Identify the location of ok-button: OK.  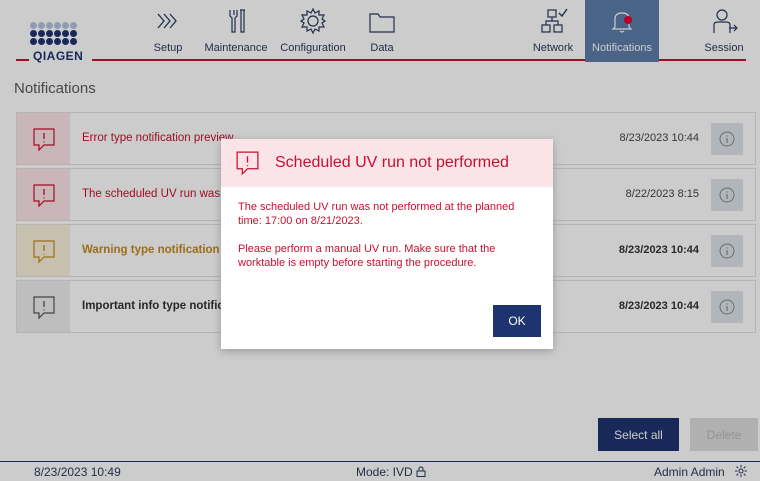
(517, 321).